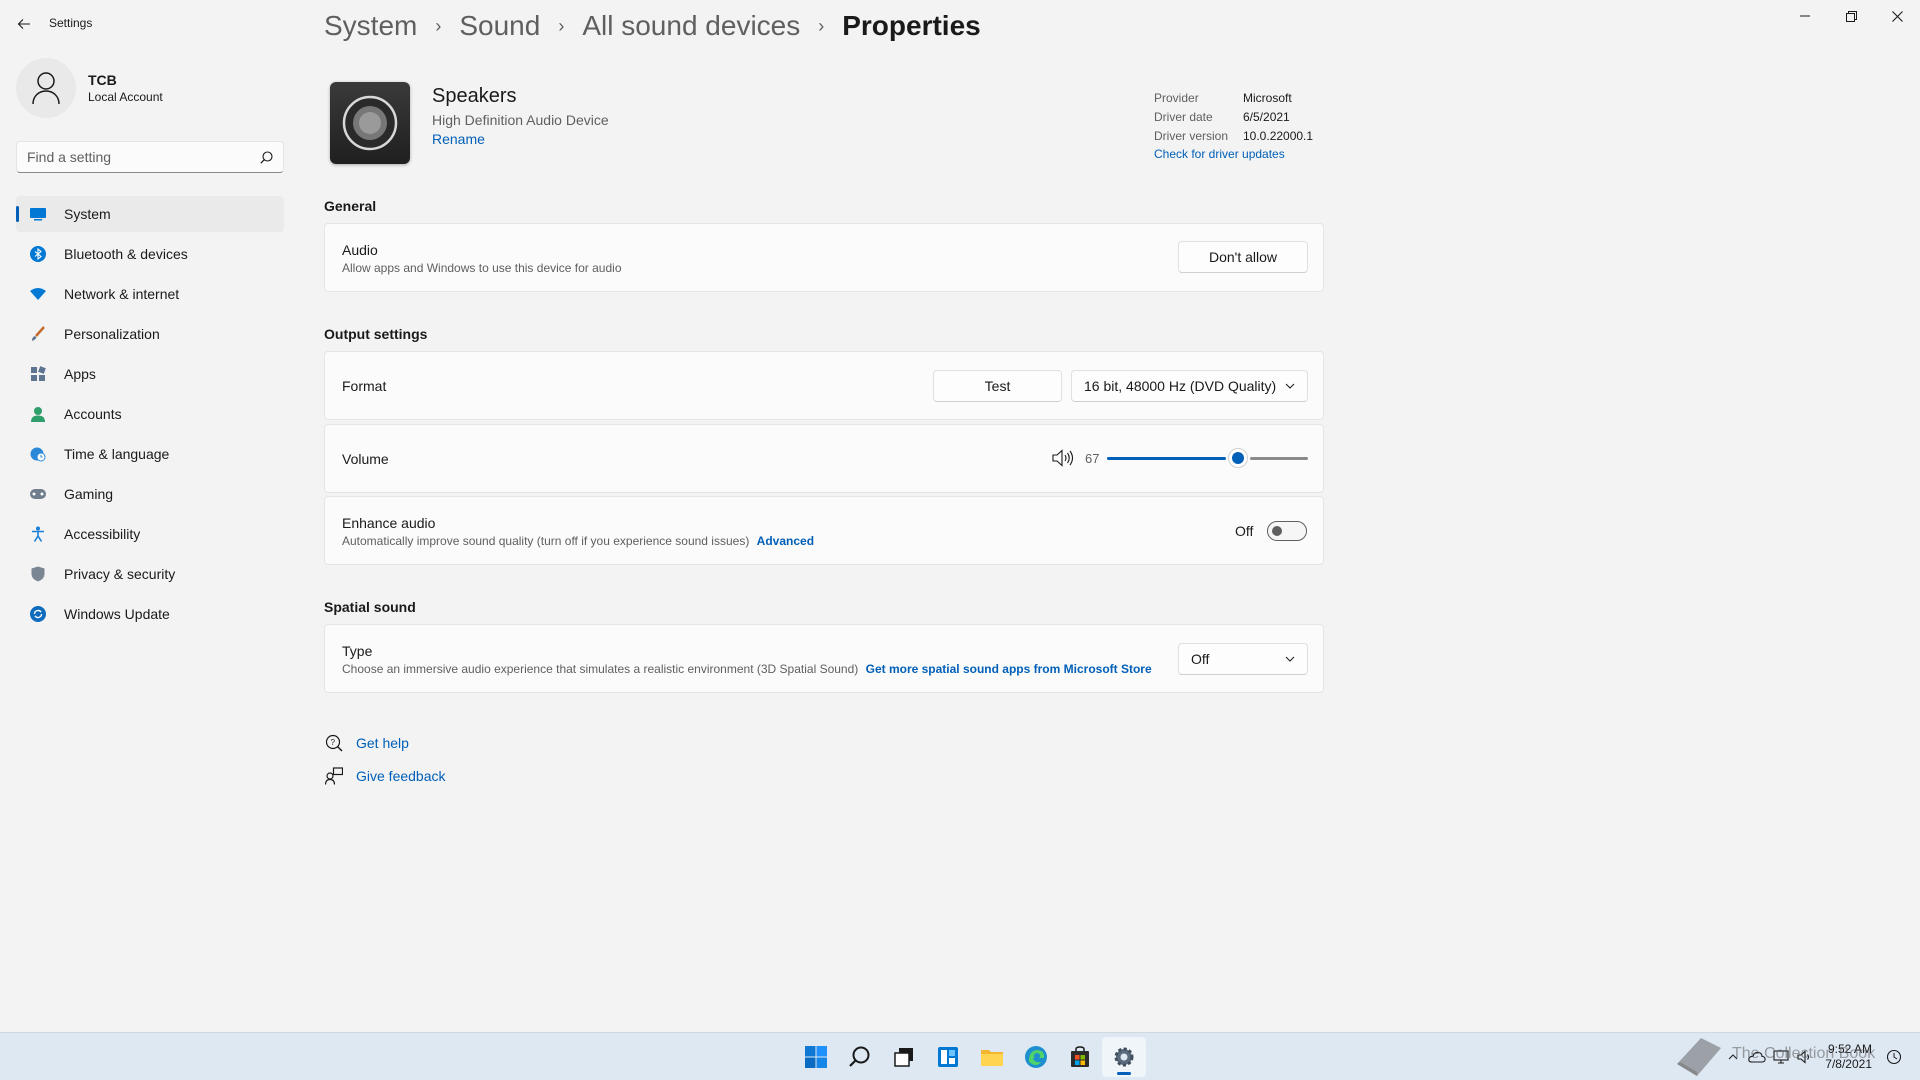 The height and width of the screenshot is (1080, 1920). Describe the element at coordinates (1191, 135) in the screenshot. I see `driver-version-label: Driver version` at that location.